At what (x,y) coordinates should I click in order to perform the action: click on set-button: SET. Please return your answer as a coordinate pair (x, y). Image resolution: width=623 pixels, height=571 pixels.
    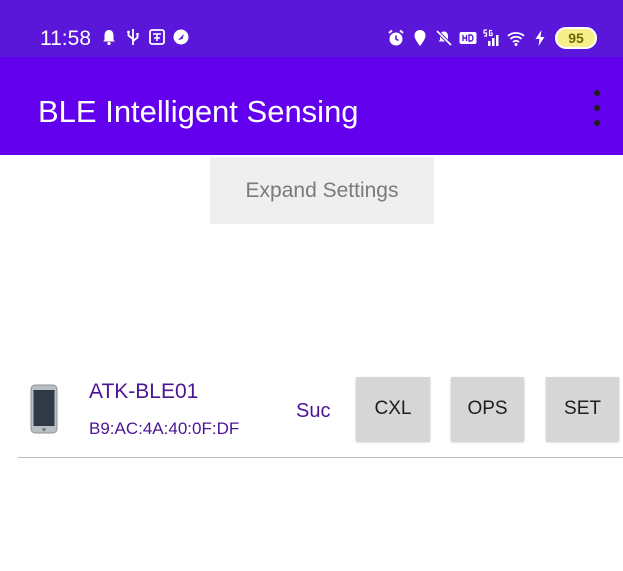
    Looking at the image, I should click on (582, 409).